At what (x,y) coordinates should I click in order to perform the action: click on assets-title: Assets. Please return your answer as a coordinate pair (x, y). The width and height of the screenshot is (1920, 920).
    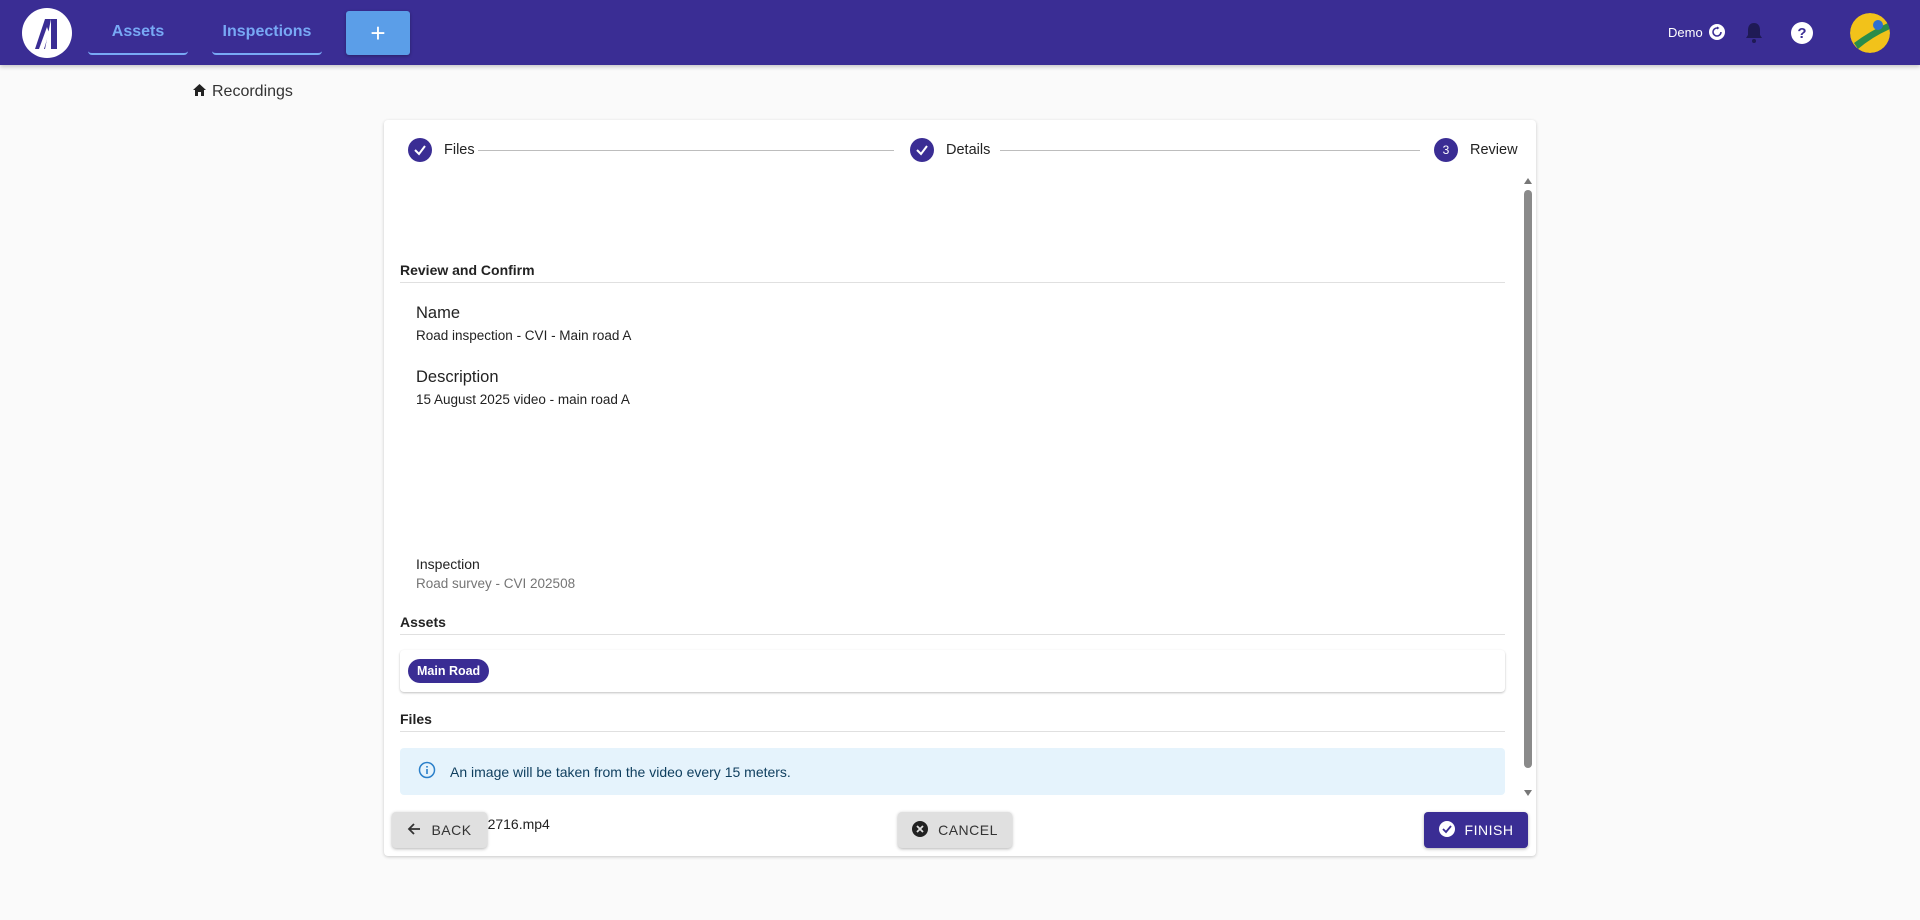
    Looking at the image, I should click on (423, 622).